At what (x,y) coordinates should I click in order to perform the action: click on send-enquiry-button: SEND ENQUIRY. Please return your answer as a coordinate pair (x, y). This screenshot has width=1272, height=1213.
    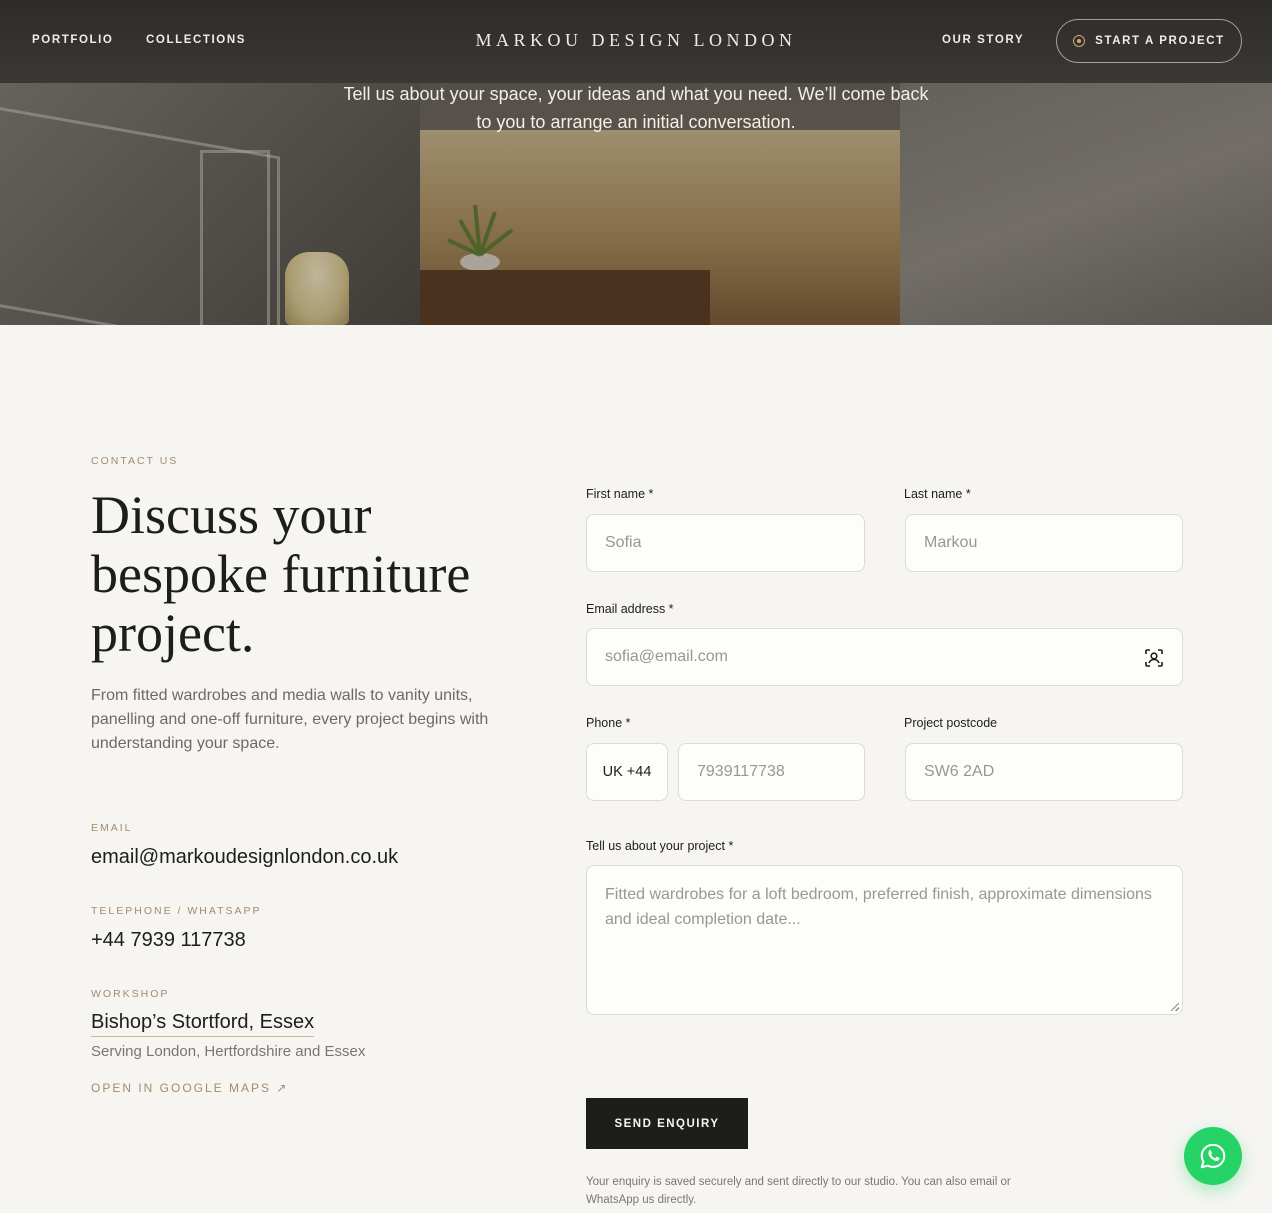
    Looking at the image, I should click on (667, 1123).